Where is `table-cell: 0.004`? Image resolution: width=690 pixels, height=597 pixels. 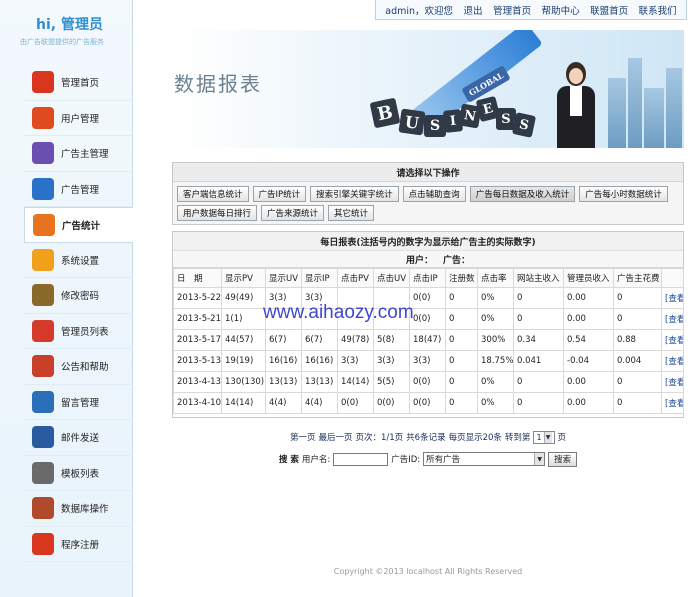
table-cell: 0.004 is located at coordinates (637, 361).